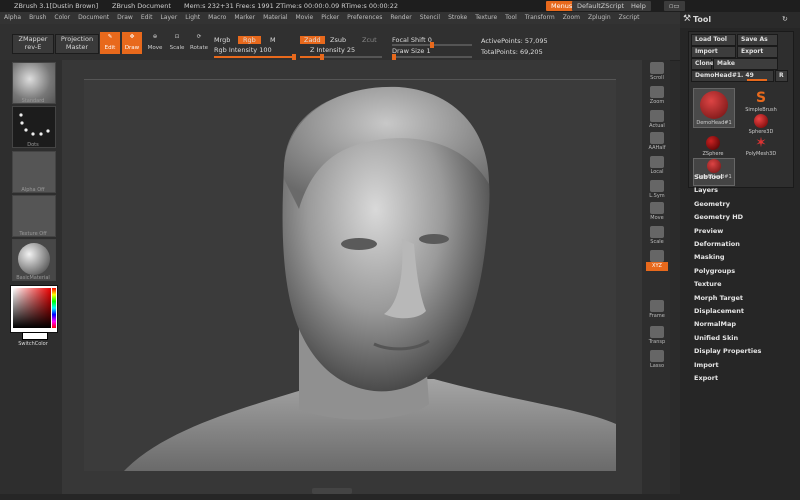 Image resolution: width=800 pixels, height=500 pixels. Describe the element at coordinates (177, 43) in the screenshot. I see `scale-button: ⊡ Scale` at that location.